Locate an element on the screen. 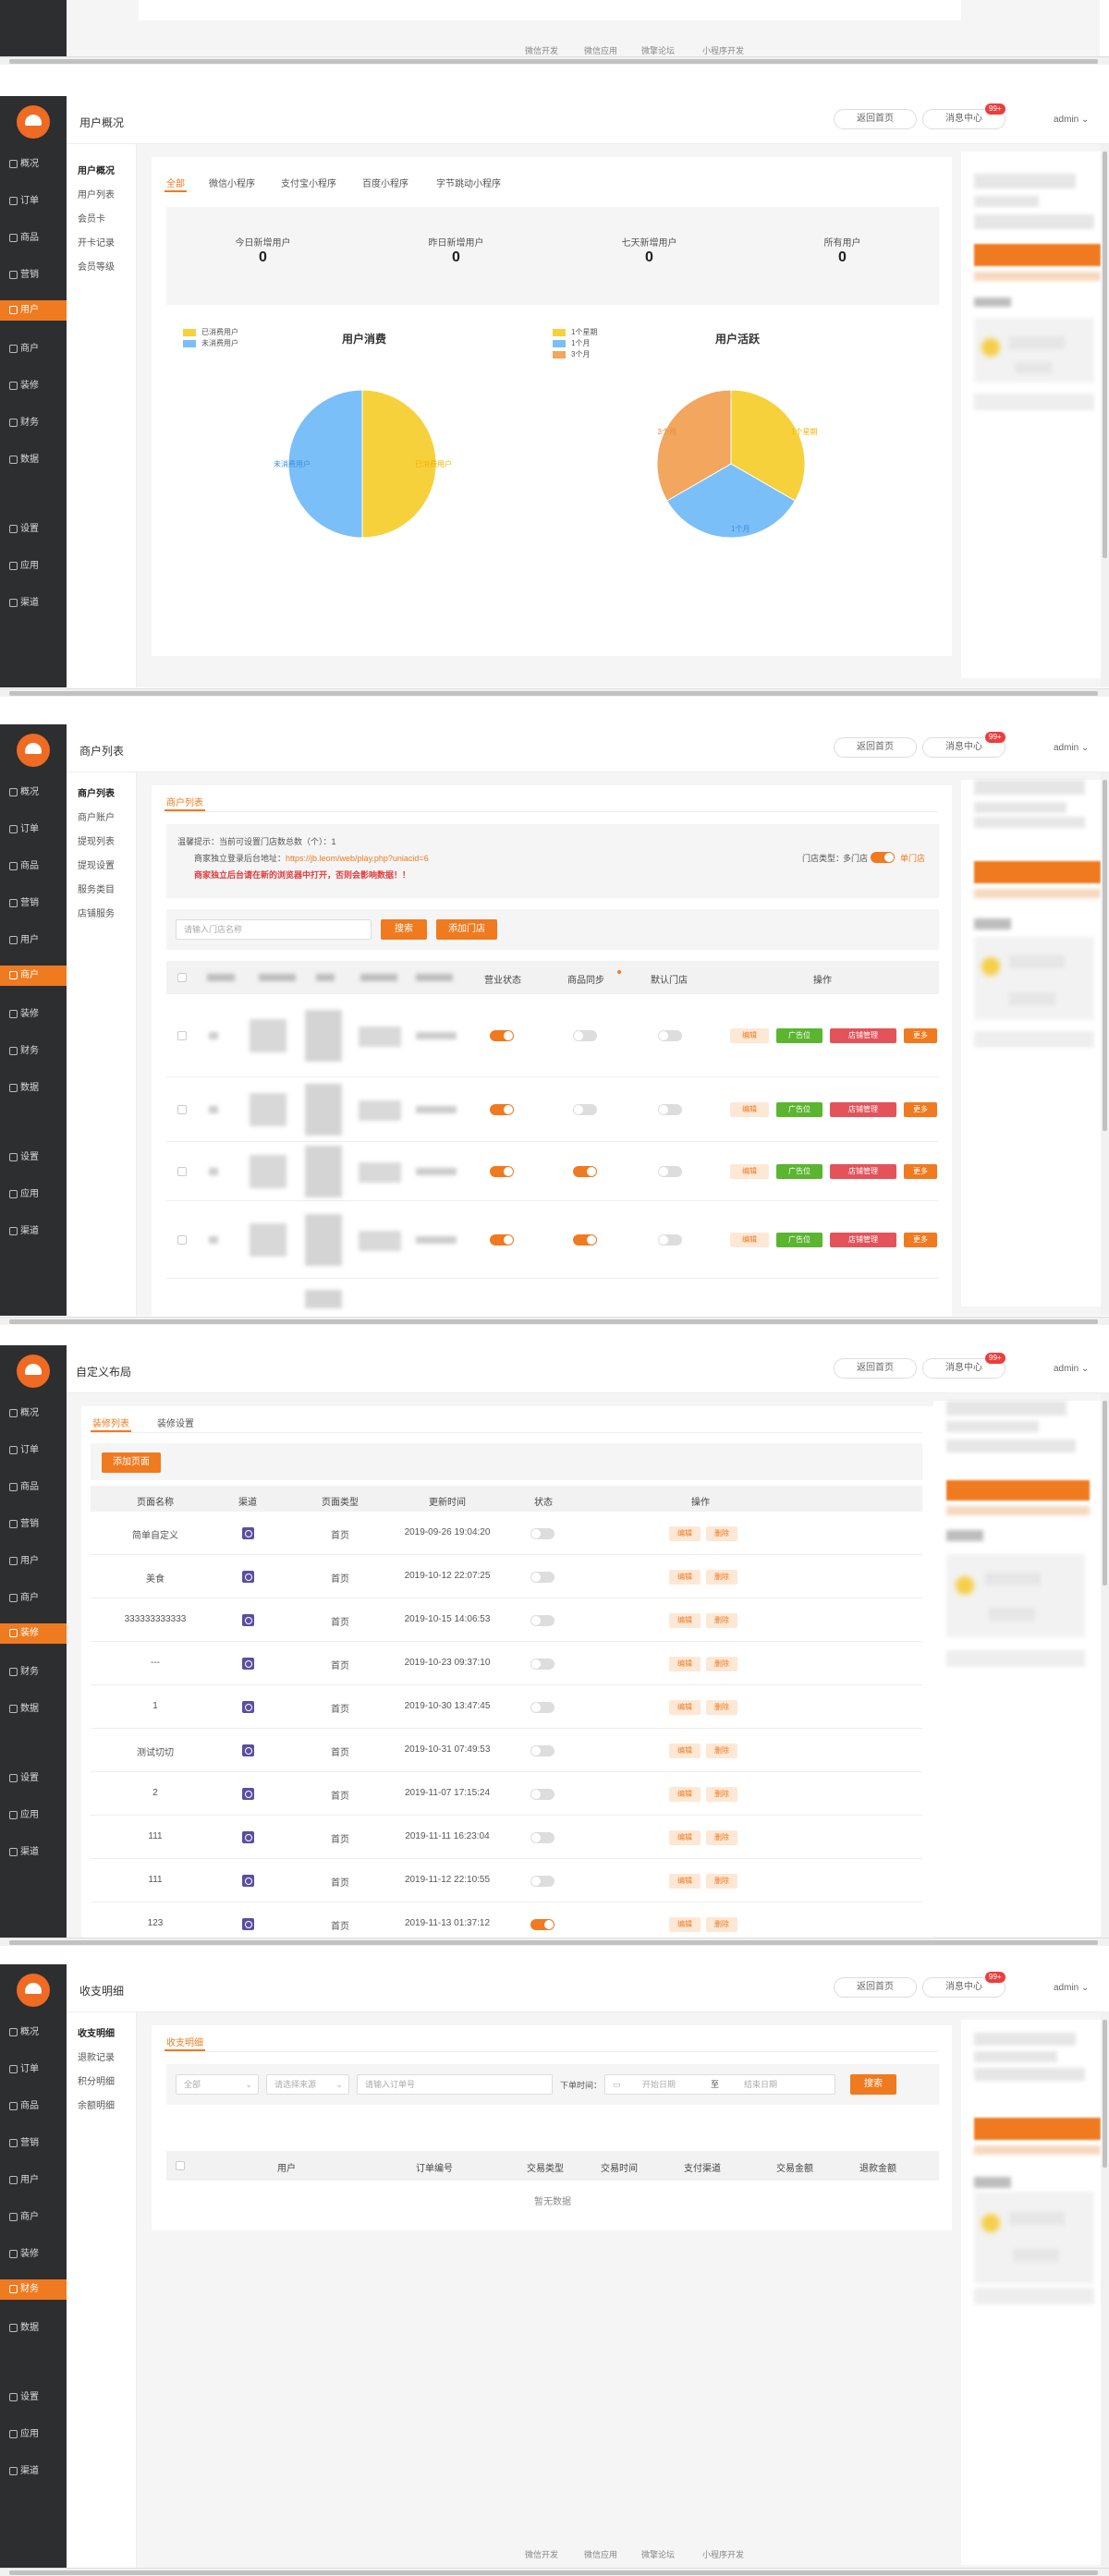 The image size is (1109, 2576). footer-link: 微擎论坛 is located at coordinates (658, 2554).